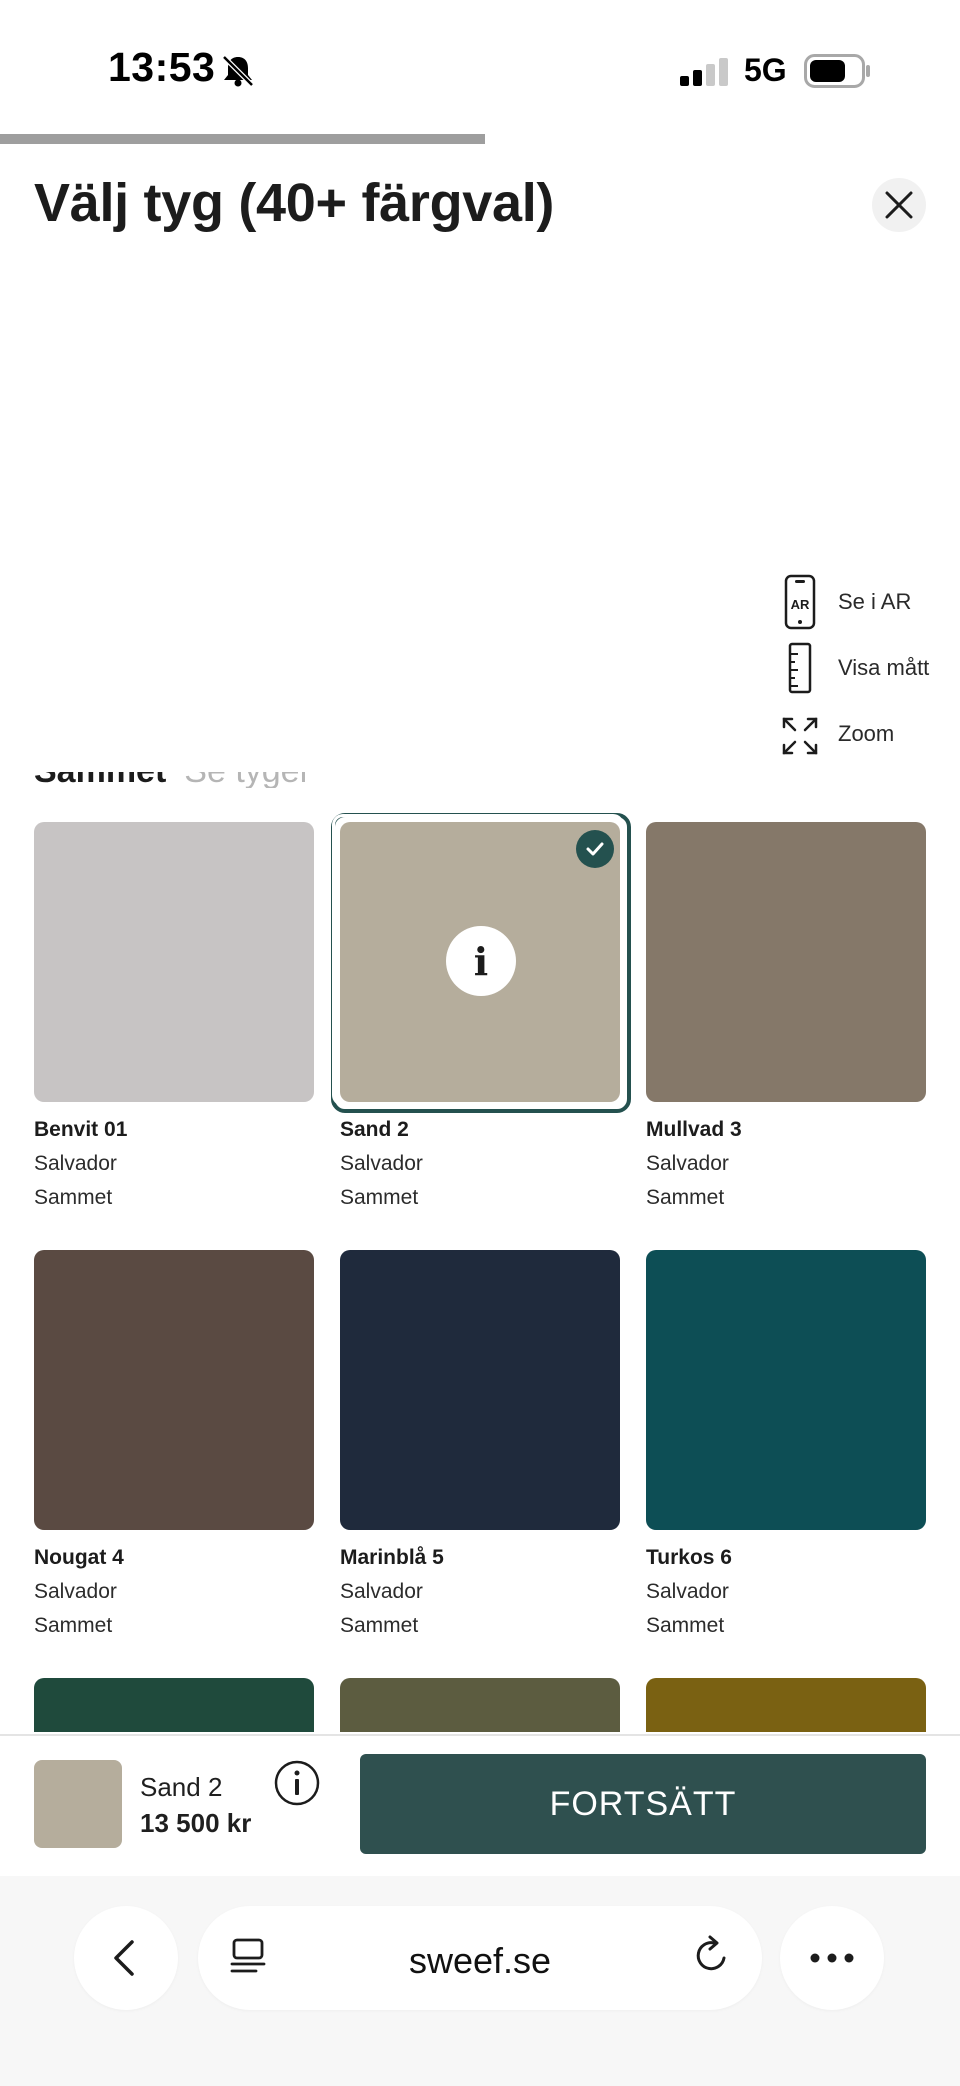 This screenshot has height=2086, width=960. What do you see at coordinates (765, 70) in the screenshot?
I see `network-type: 5G` at bounding box center [765, 70].